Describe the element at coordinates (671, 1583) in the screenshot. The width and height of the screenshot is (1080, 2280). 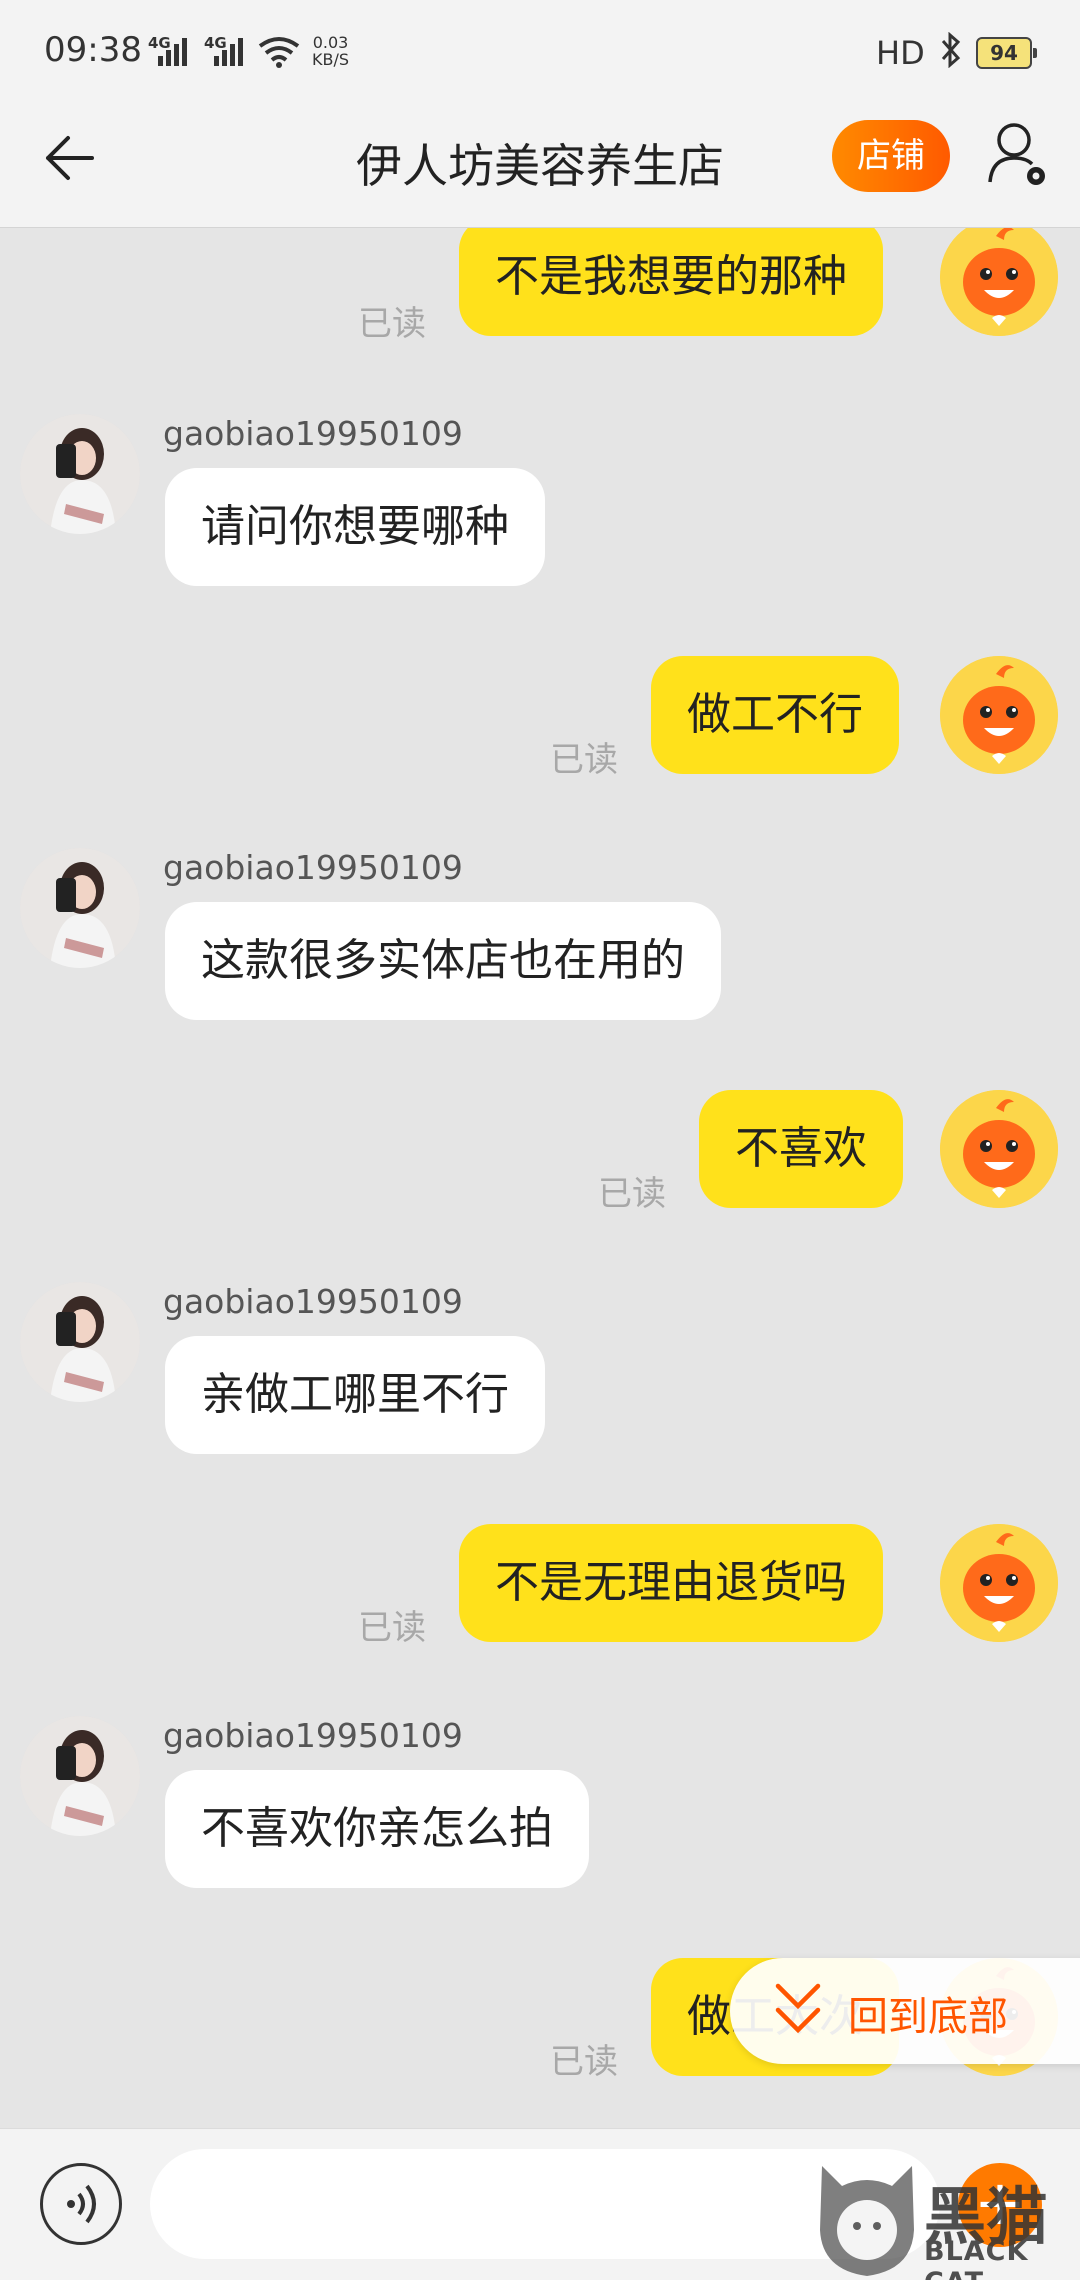
I see `outgoing-message: 不是无理由退货吗` at that location.